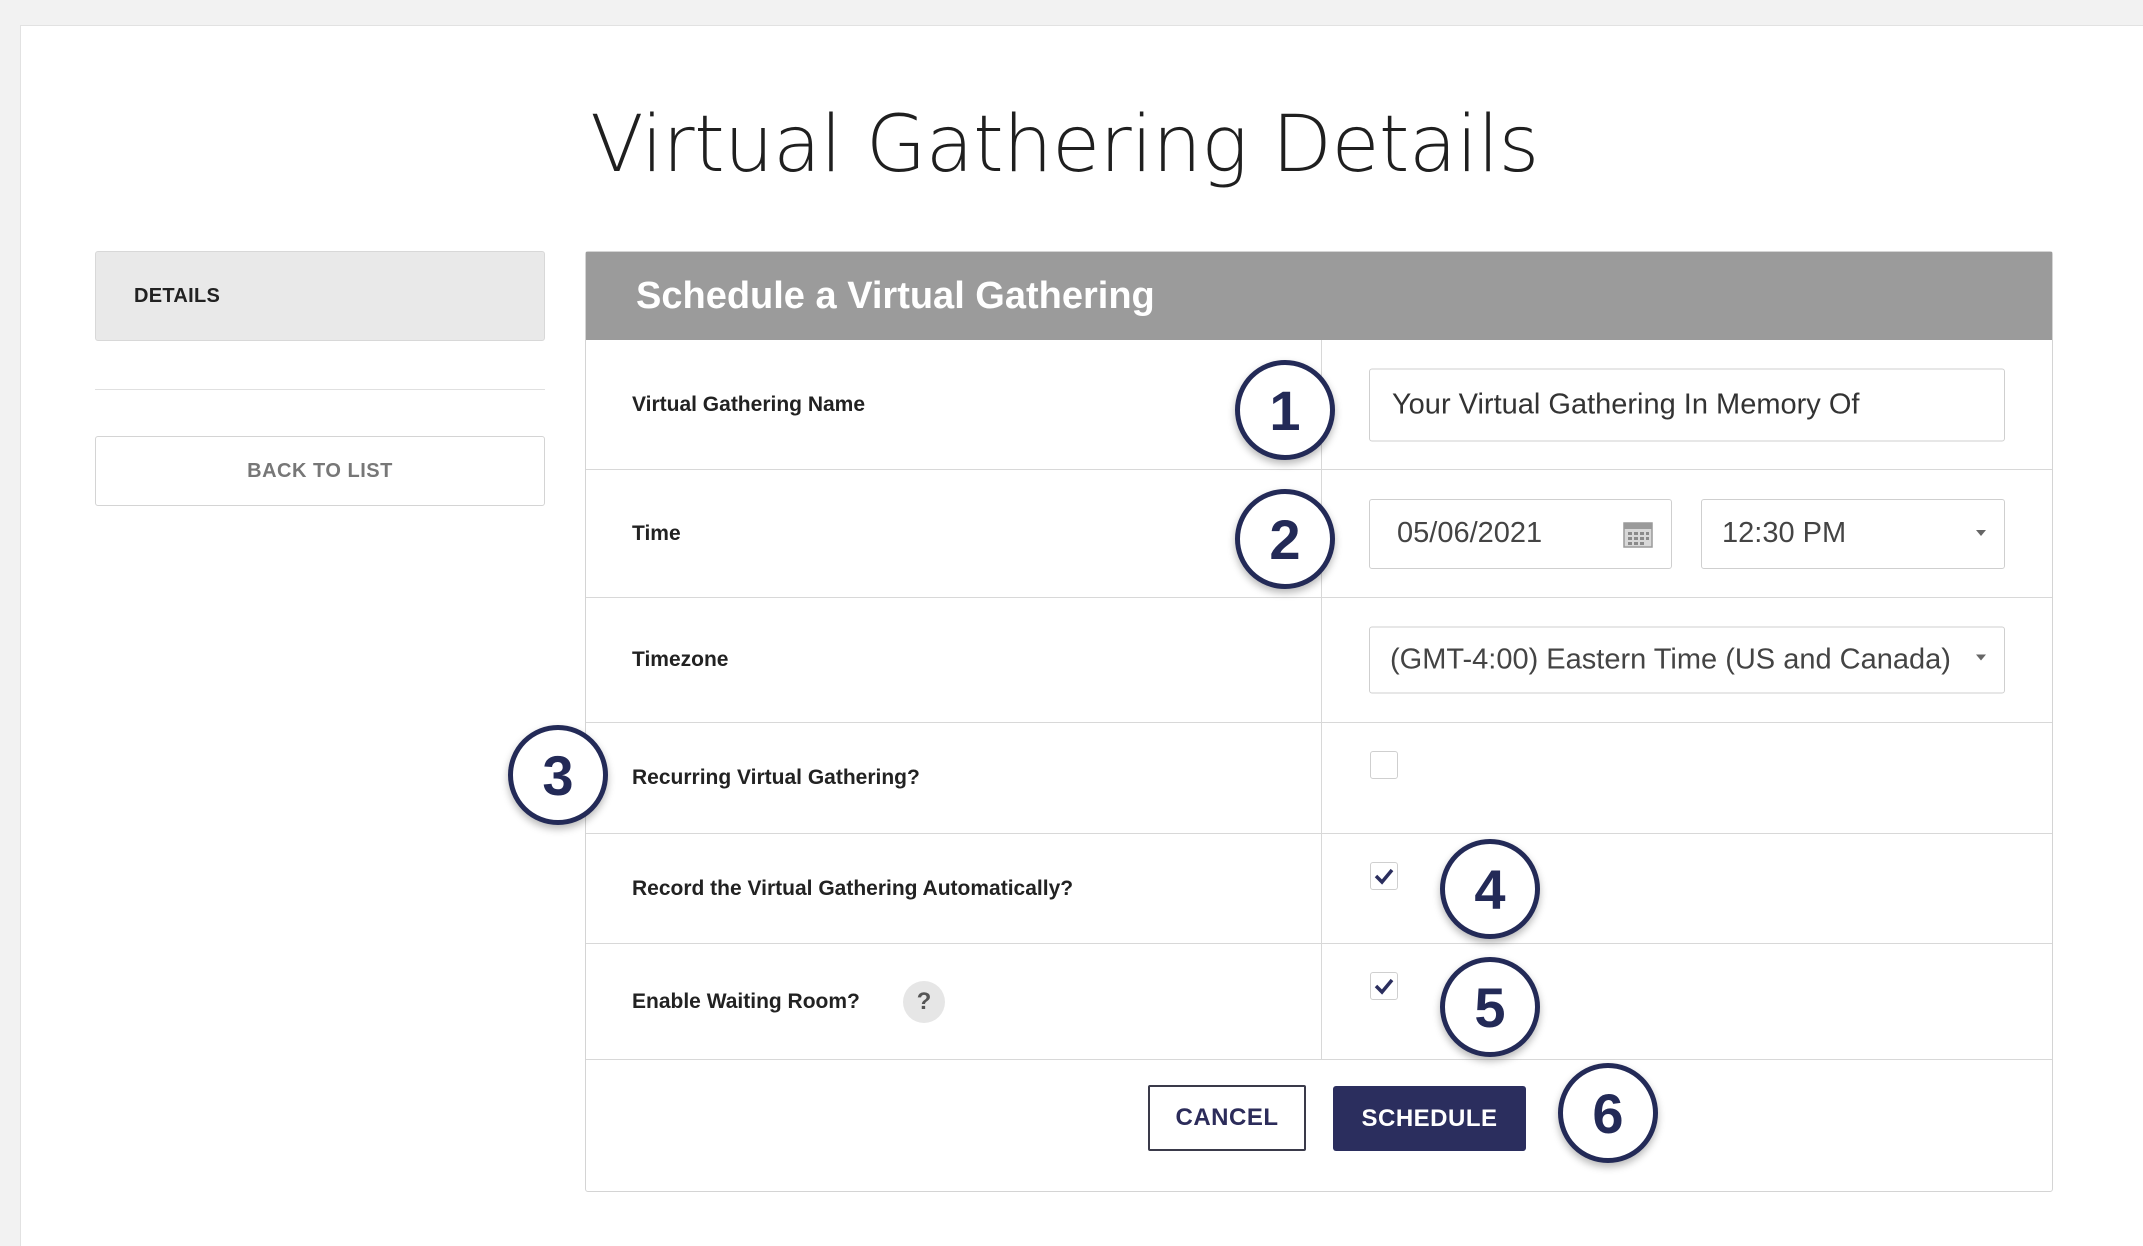 Image resolution: width=2143 pixels, height=1246 pixels. Describe the element at coordinates (1319, 778) in the screenshot. I see `recurring-row: Recurring Virtual Gathering?` at that location.